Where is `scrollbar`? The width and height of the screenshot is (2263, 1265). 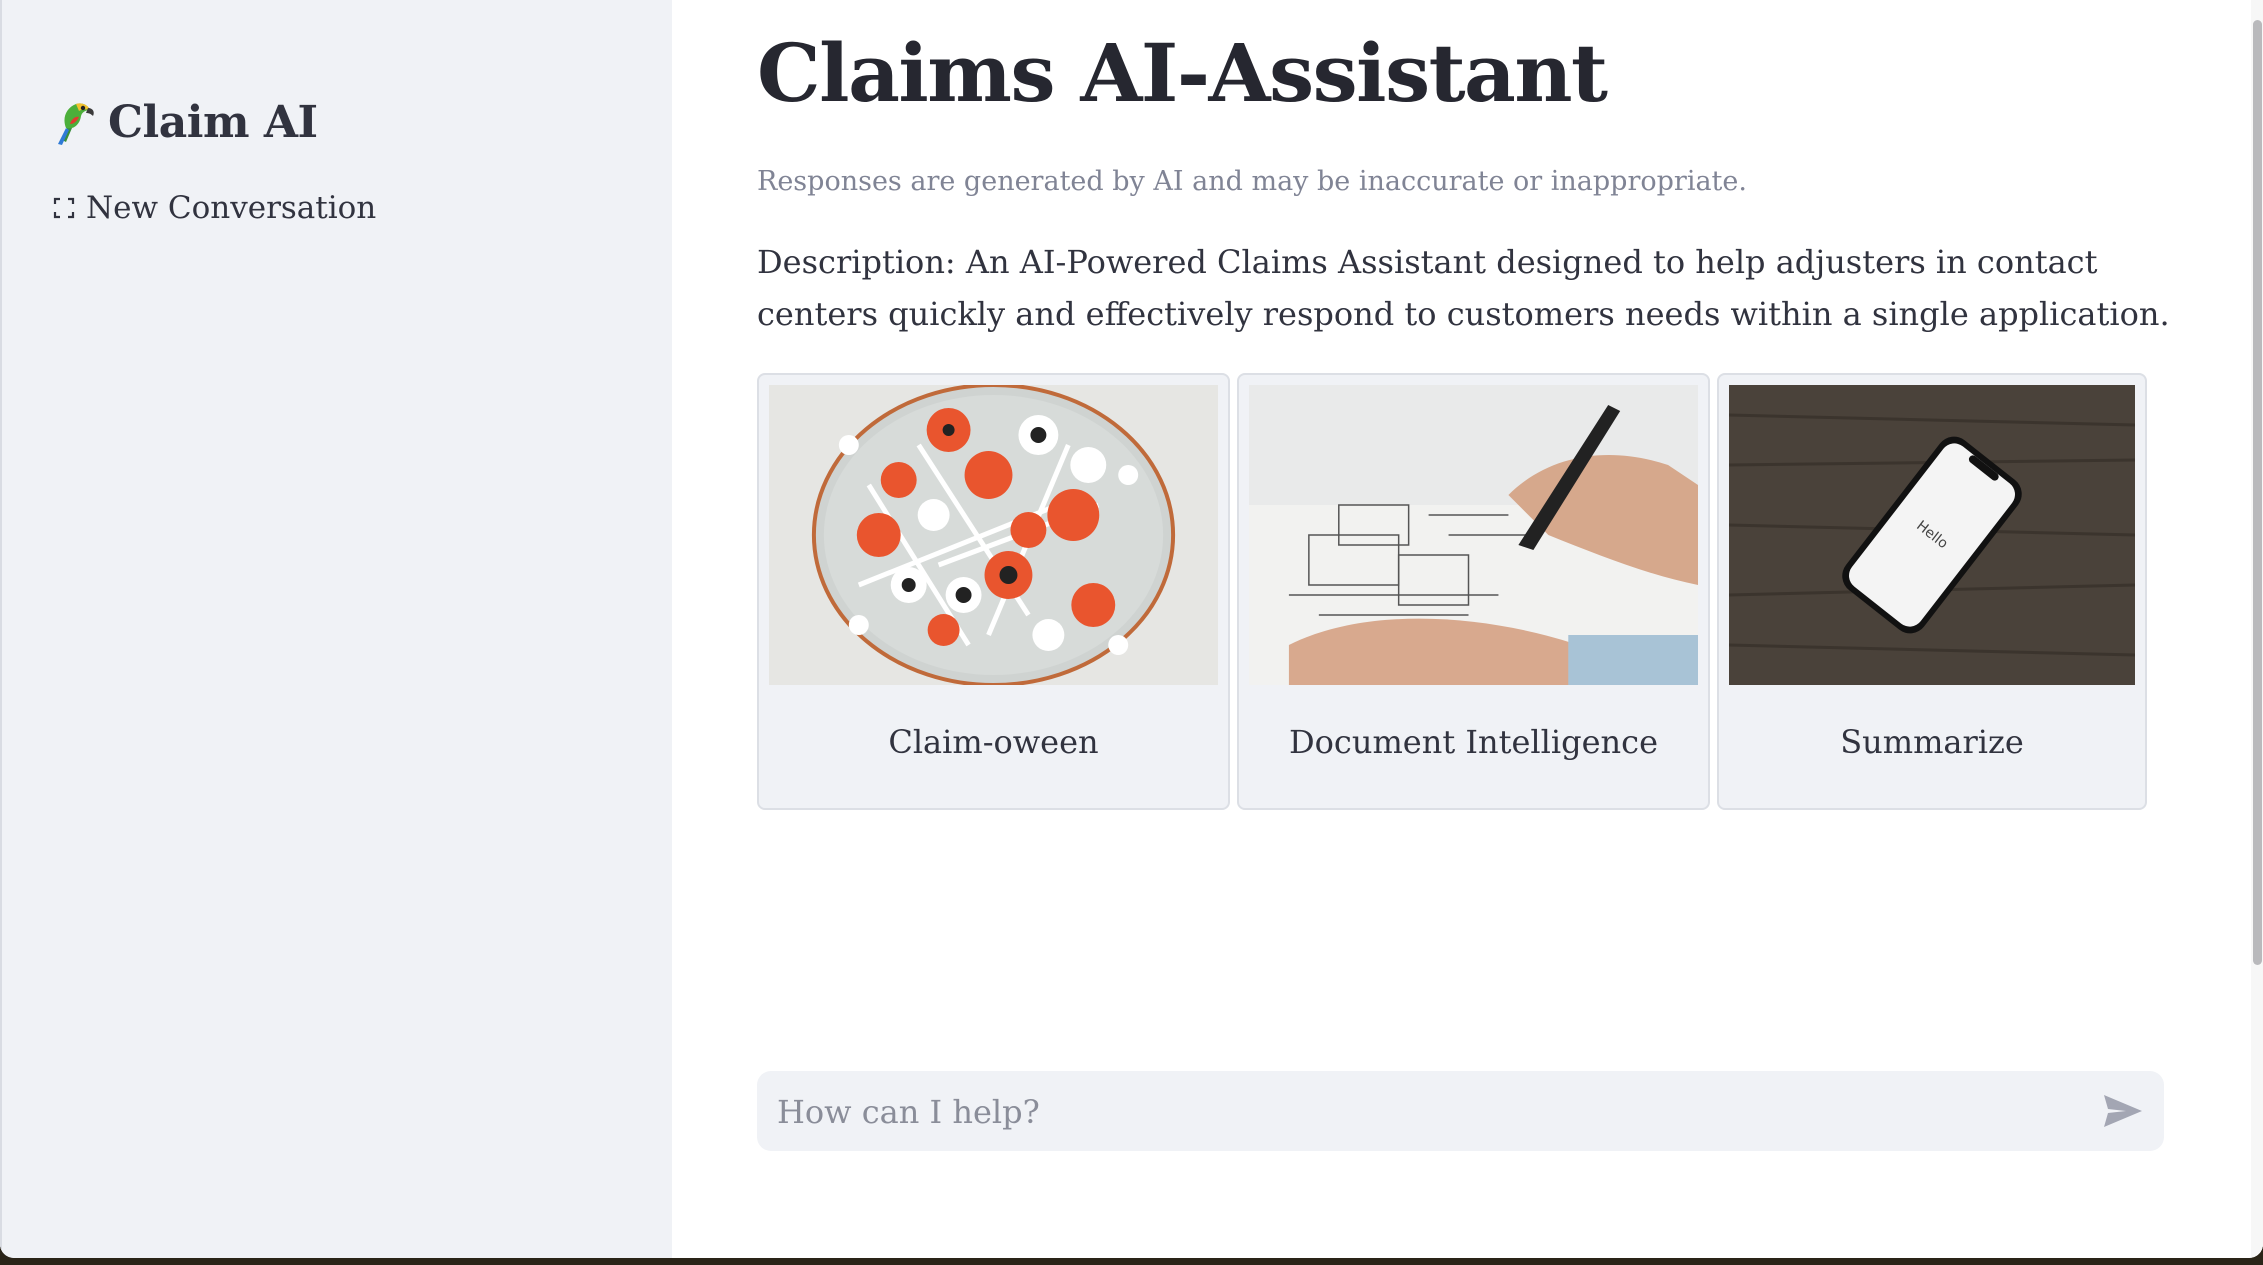
scrollbar is located at coordinates (2257, 629).